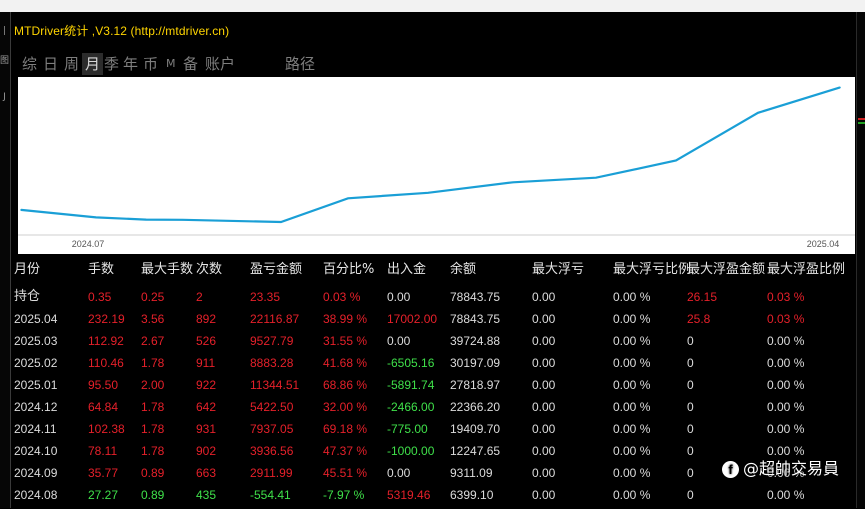 The width and height of the screenshot is (865, 509). I want to click on header-max-float-loss: 最大浮亏, so click(558, 270).